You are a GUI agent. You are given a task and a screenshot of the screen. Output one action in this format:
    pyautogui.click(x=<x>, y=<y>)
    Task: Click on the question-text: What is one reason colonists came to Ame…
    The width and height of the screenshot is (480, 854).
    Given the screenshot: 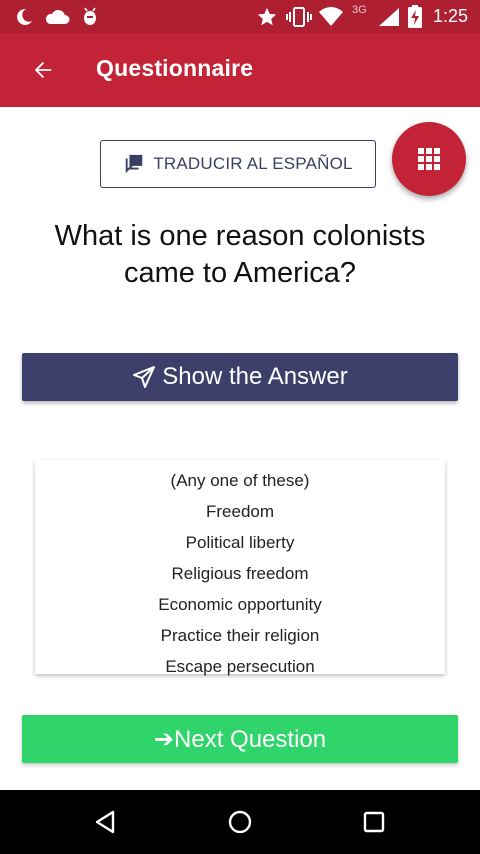 What is the action you would take?
    pyautogui.click(x=240, y=254)
    